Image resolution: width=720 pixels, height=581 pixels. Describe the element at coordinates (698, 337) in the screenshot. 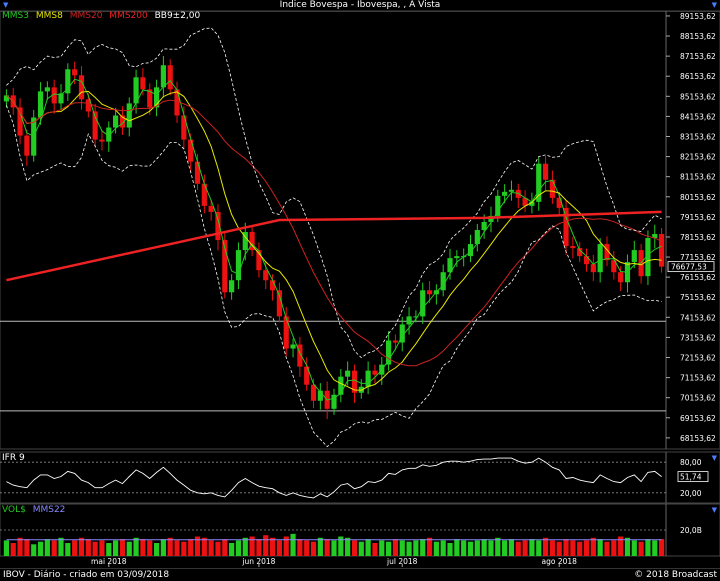

I see `y-tick-label: 73153,62` at that location.